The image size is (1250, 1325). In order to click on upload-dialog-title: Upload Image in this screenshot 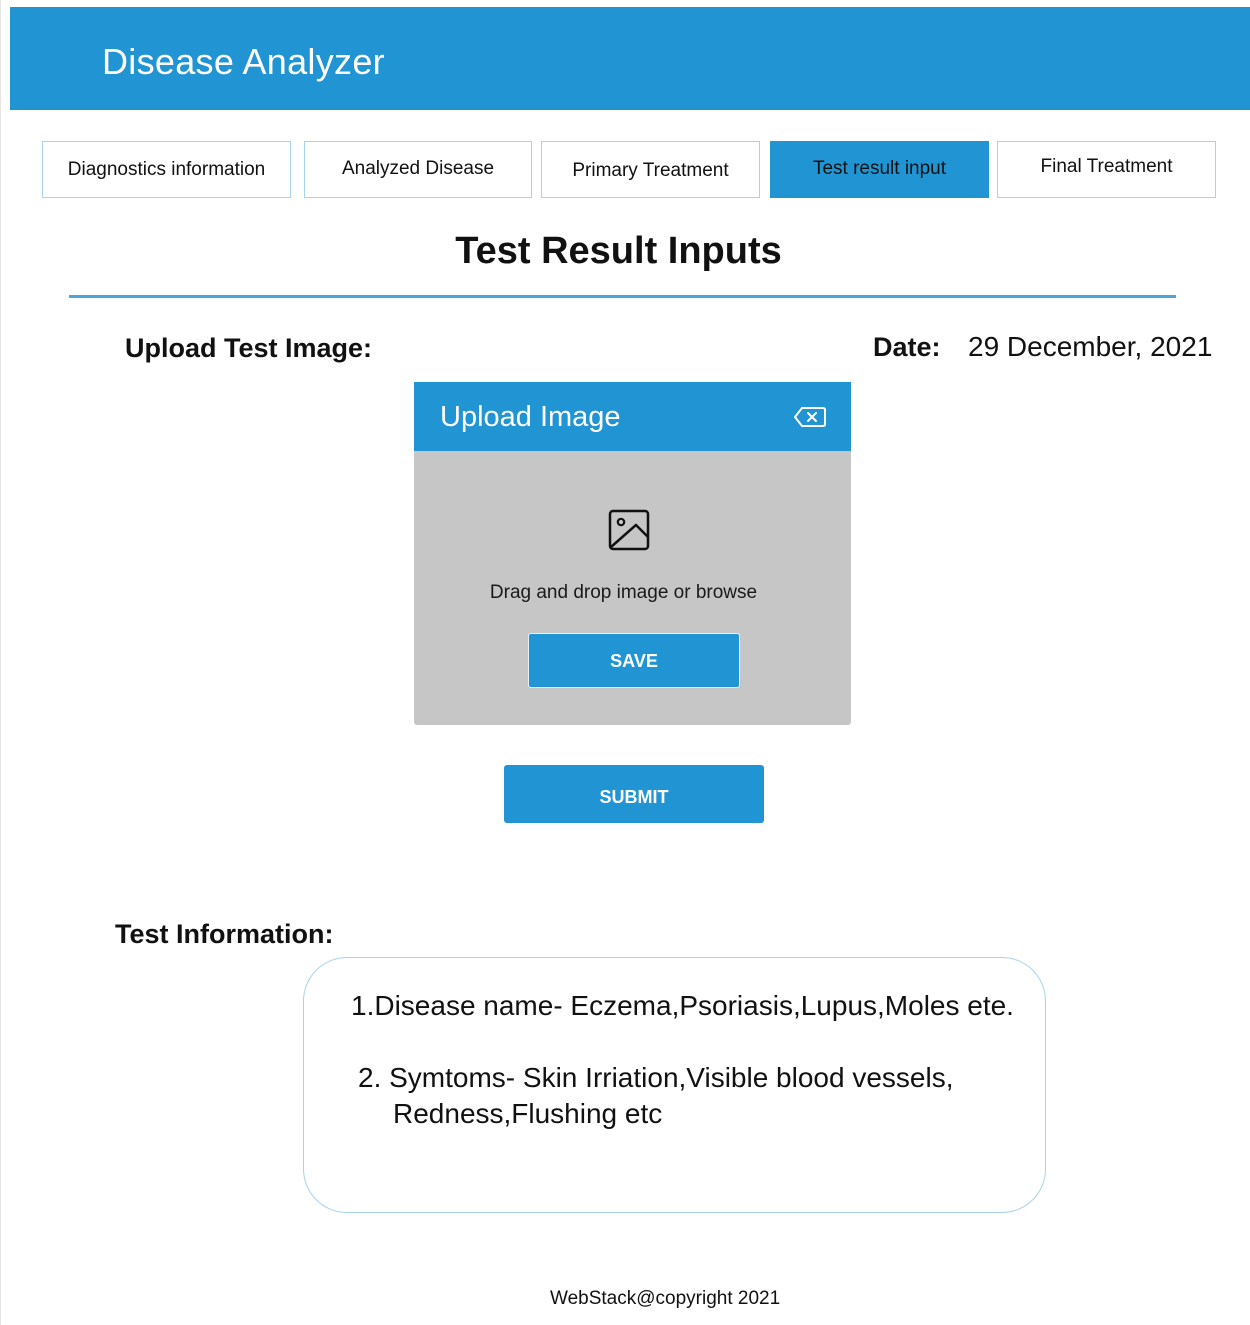, I will do `click(530, 417)`.